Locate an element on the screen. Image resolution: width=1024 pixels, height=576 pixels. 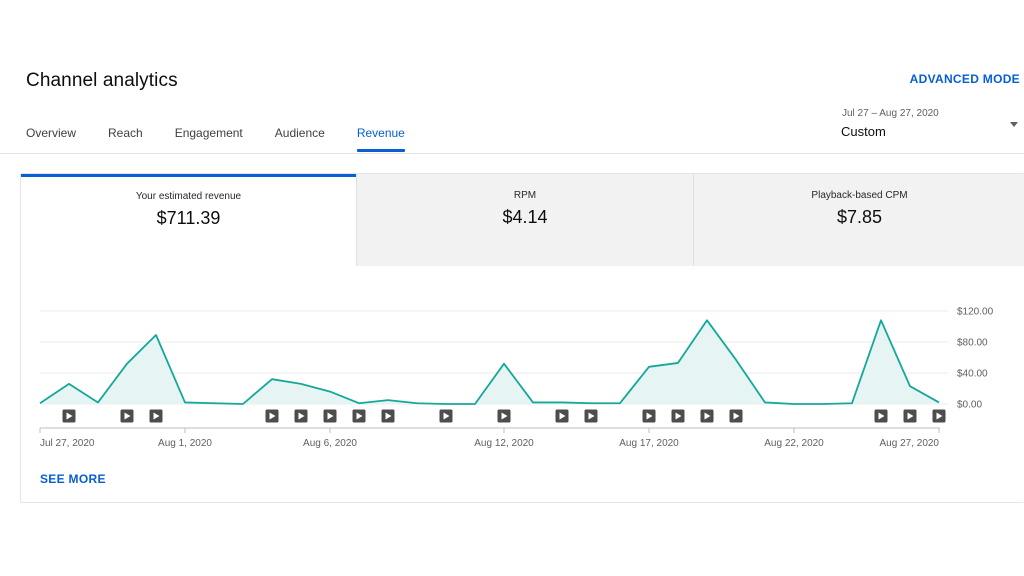
metric-tab-playback-cpm: Playback-based CPM $7.85 is located at coordinates (858, 220).